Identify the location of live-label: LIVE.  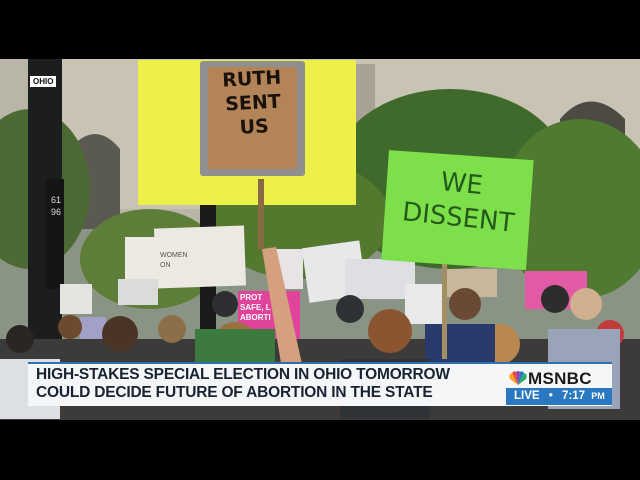
(527, 396).